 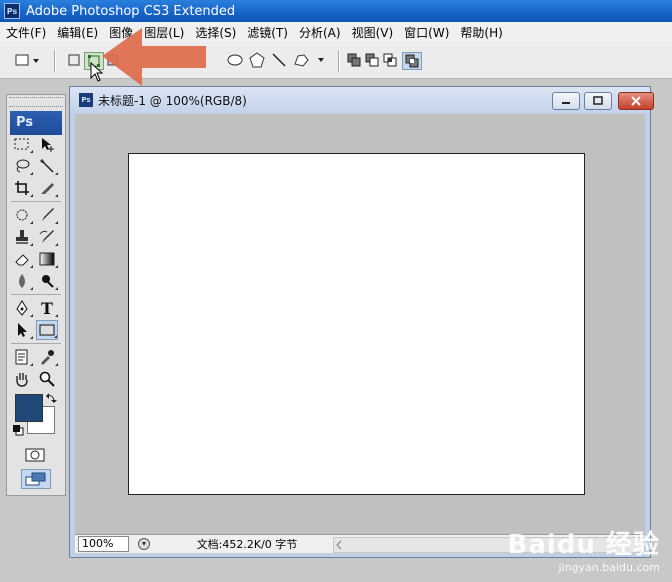 I want to click on intersect-icon, so click(x=390, y=60).